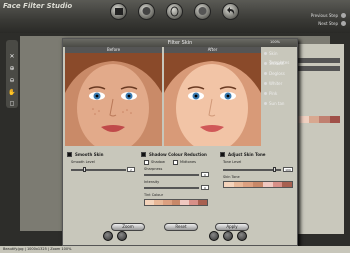  I want to click on zoom-button: Zoom, so click(128, 227).